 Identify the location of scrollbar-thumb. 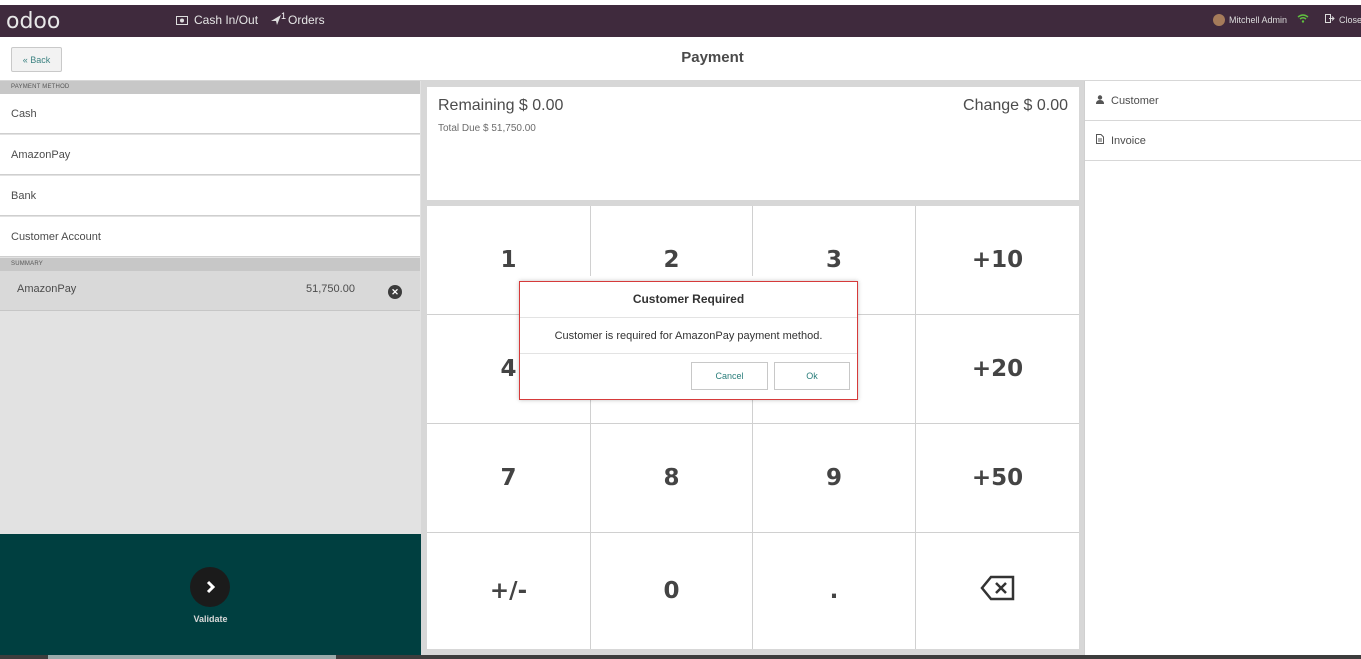
(192, 657).